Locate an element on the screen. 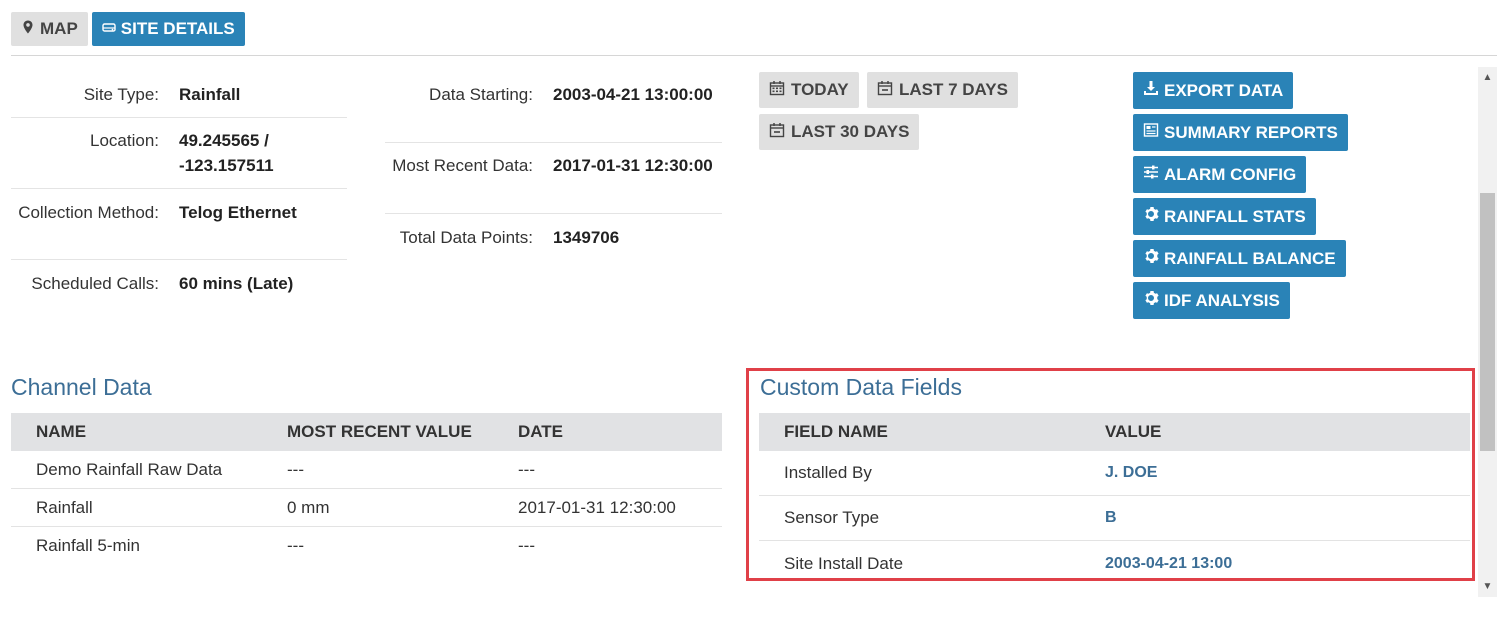  location-label: Location: is located at coordinates (124, 140).